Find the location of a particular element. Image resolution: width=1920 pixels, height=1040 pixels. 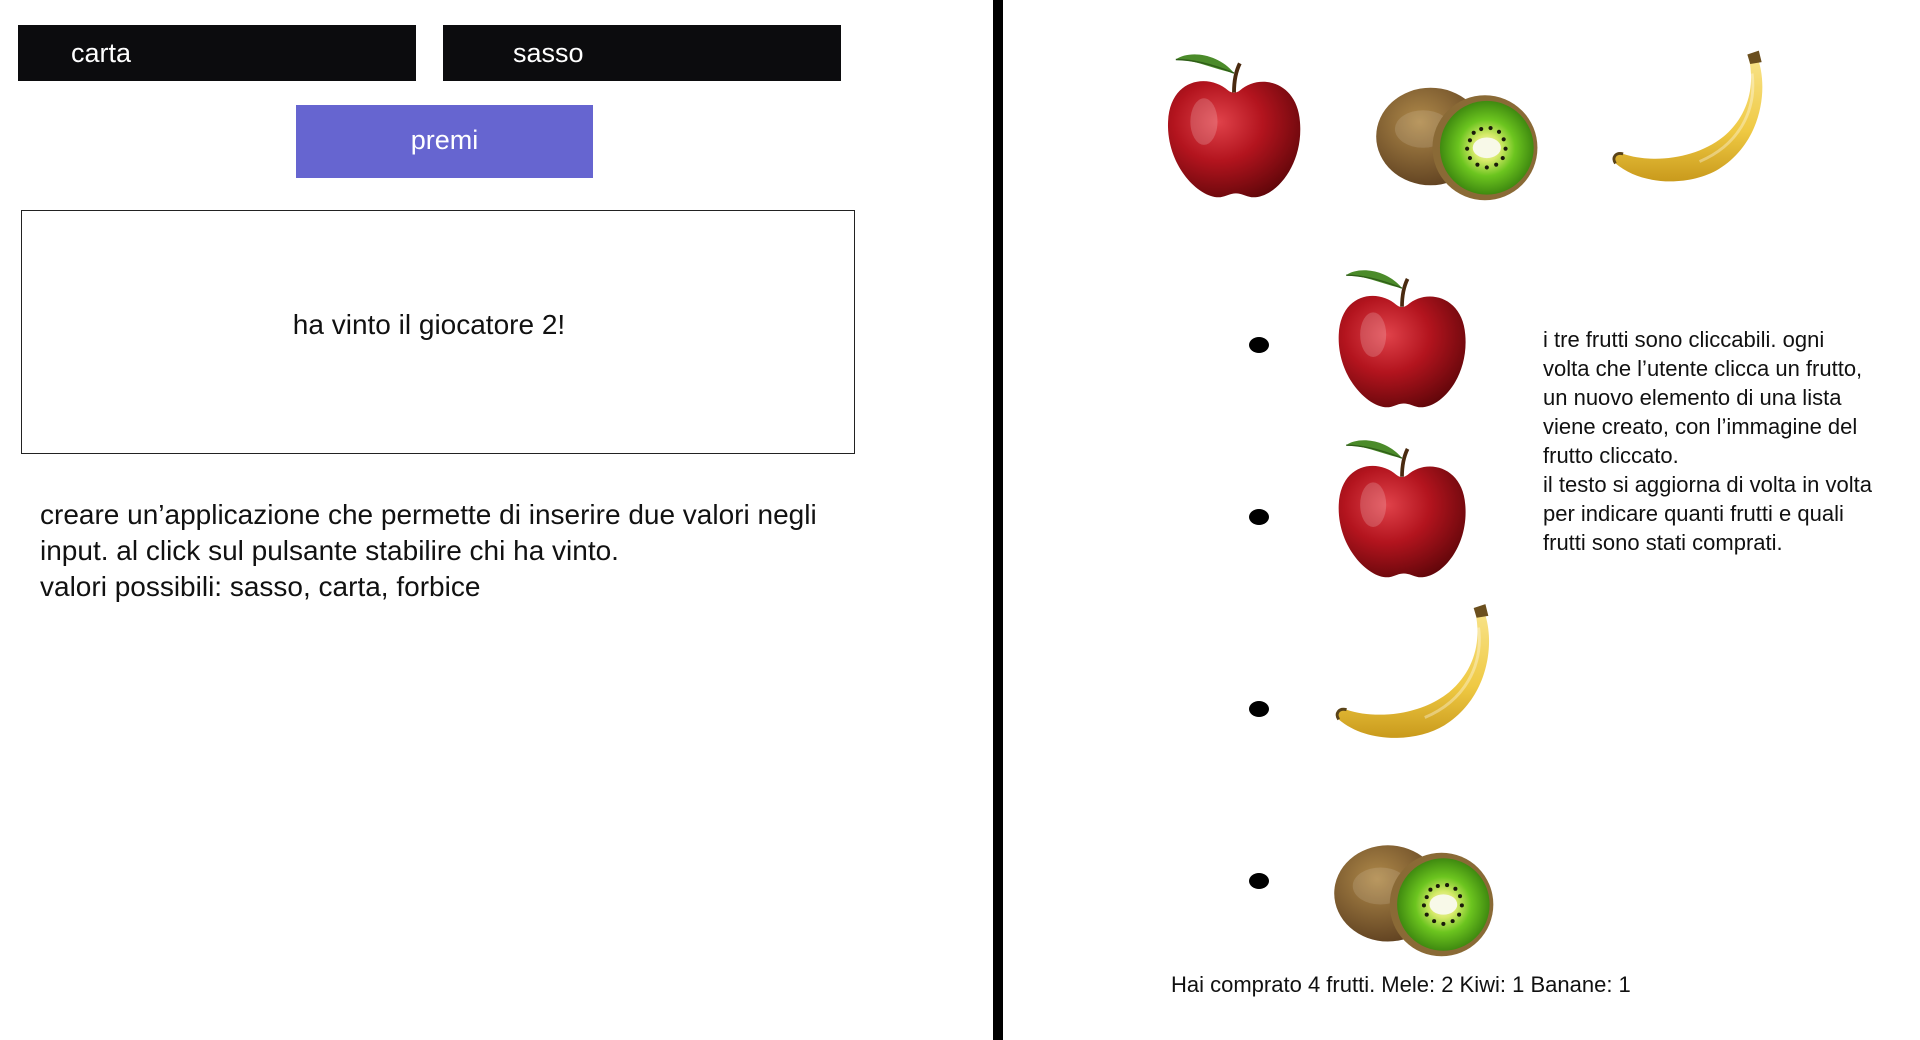

description-line: i tre frutti sono cliccabili. ogni is located at coordinates (1684, 339).